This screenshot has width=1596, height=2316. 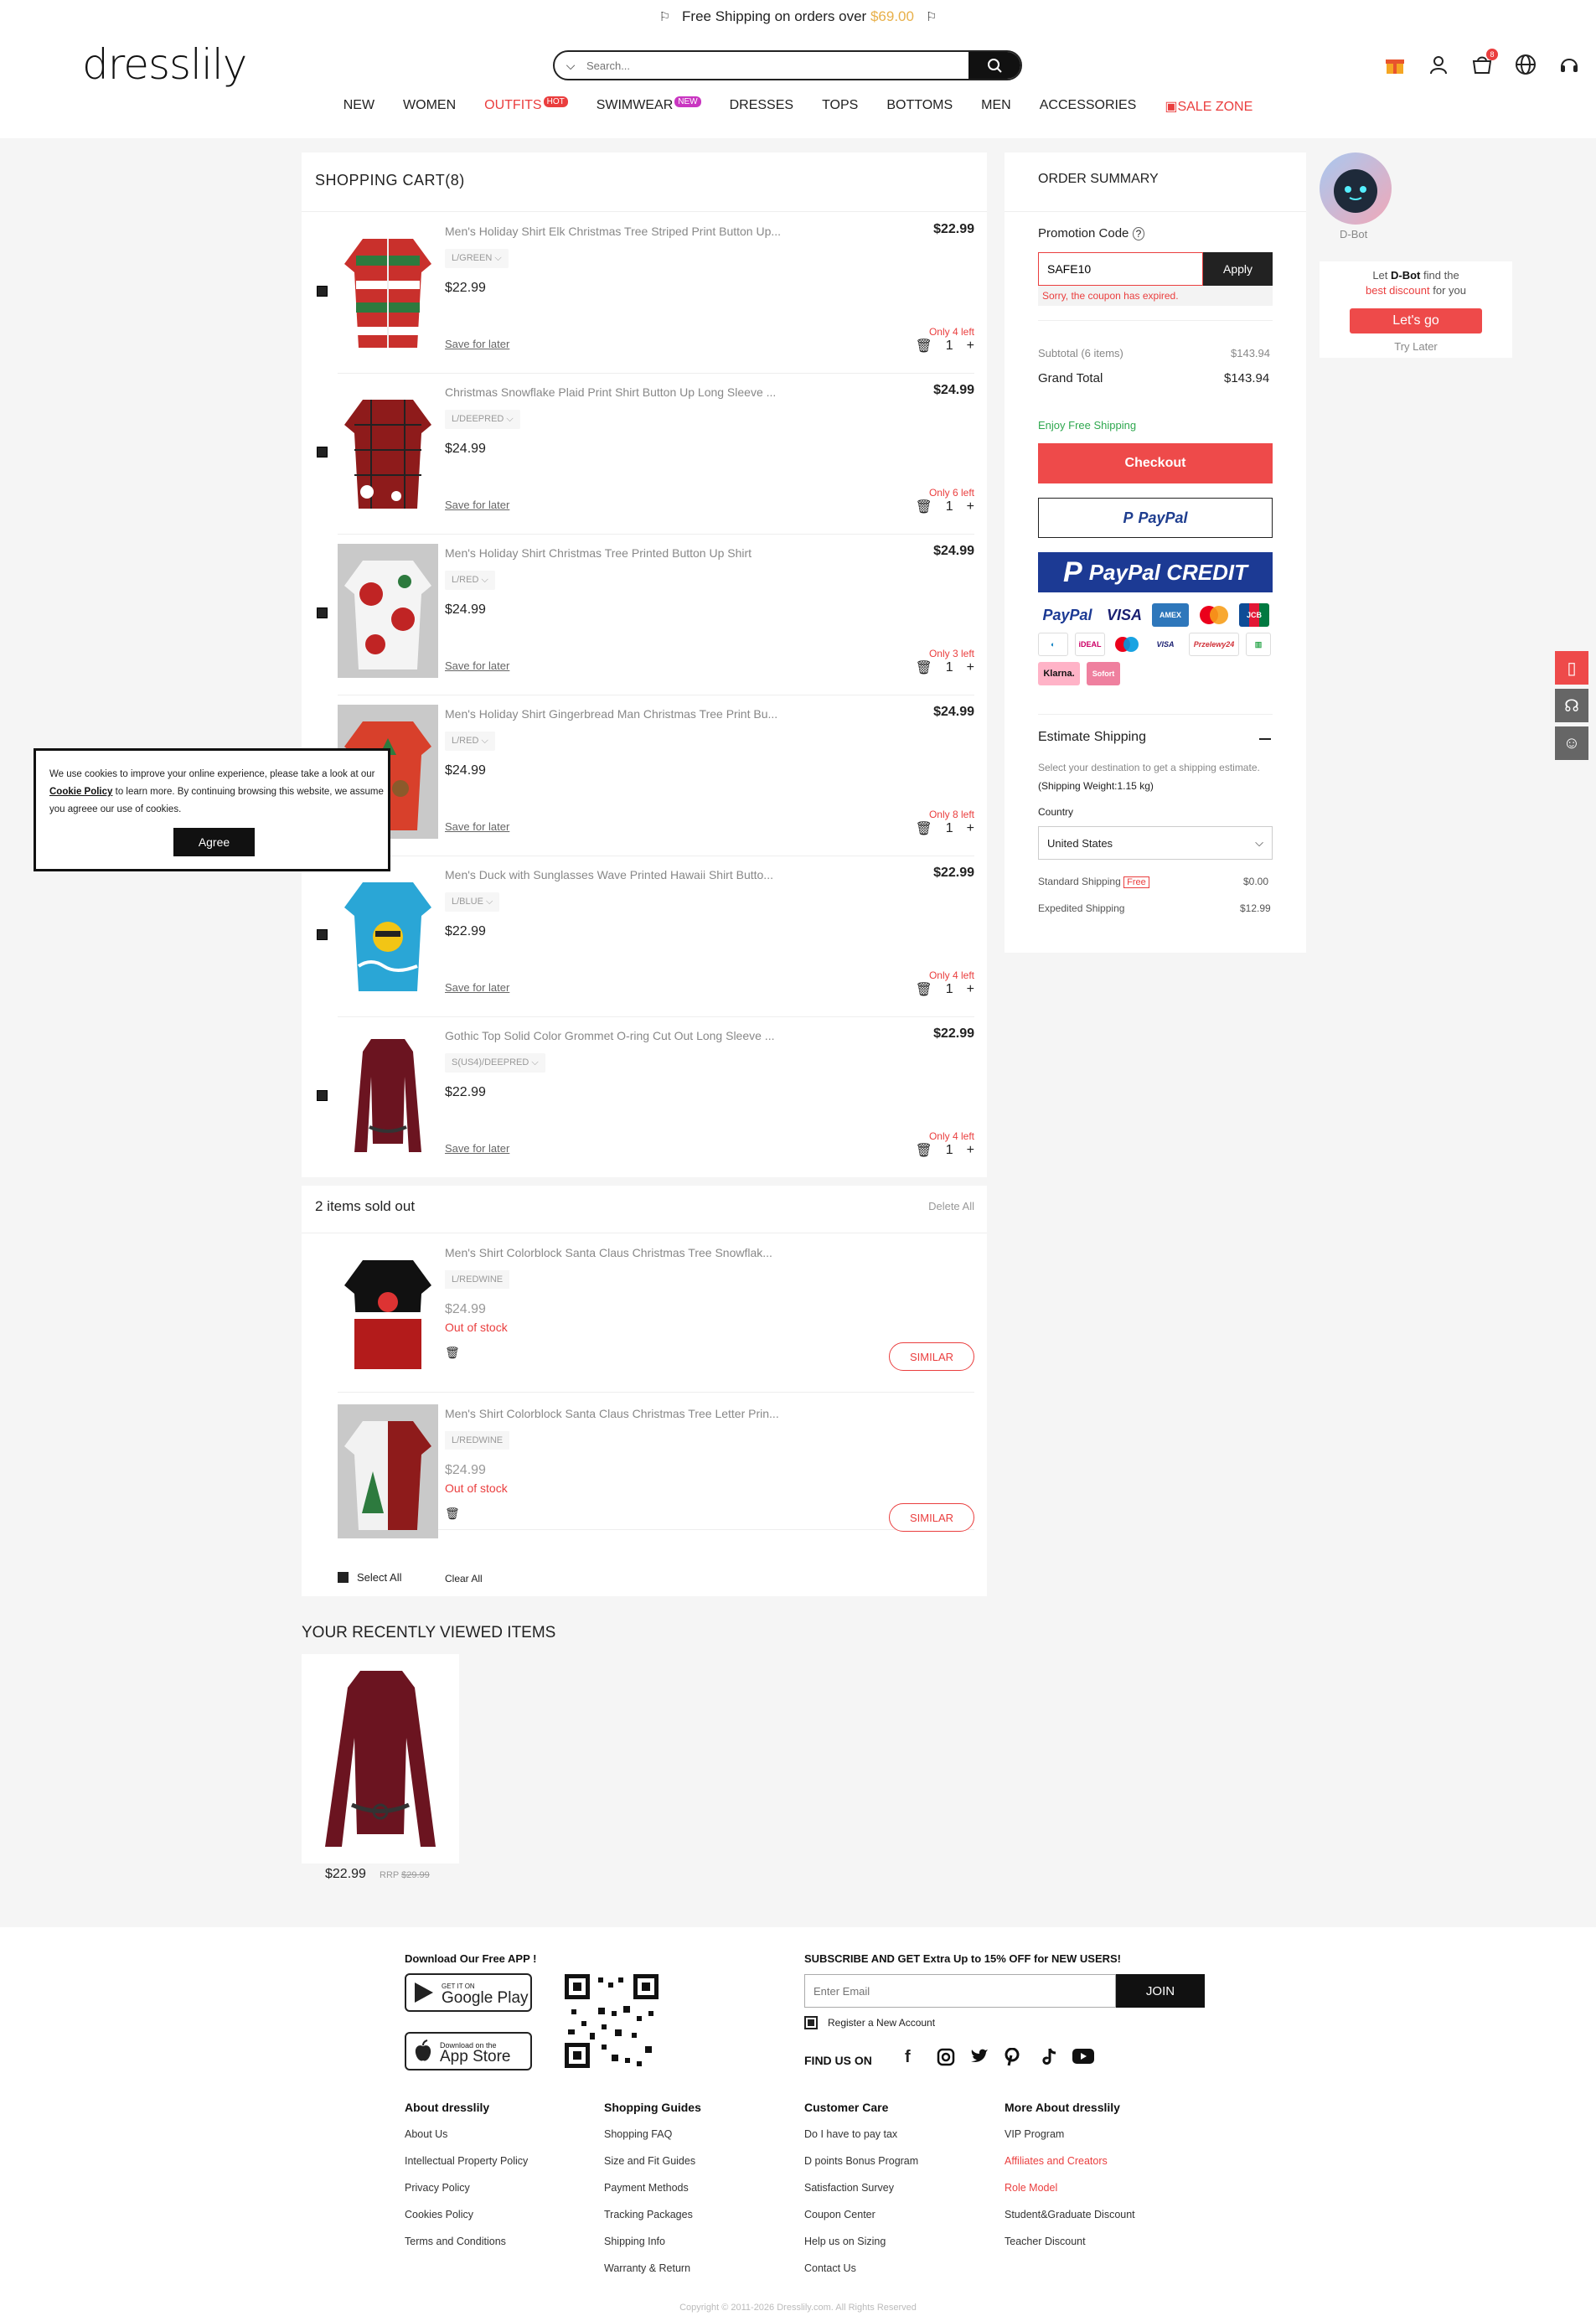 I want to click on try-later-link: Try Later, so click(x=1416, y=347).